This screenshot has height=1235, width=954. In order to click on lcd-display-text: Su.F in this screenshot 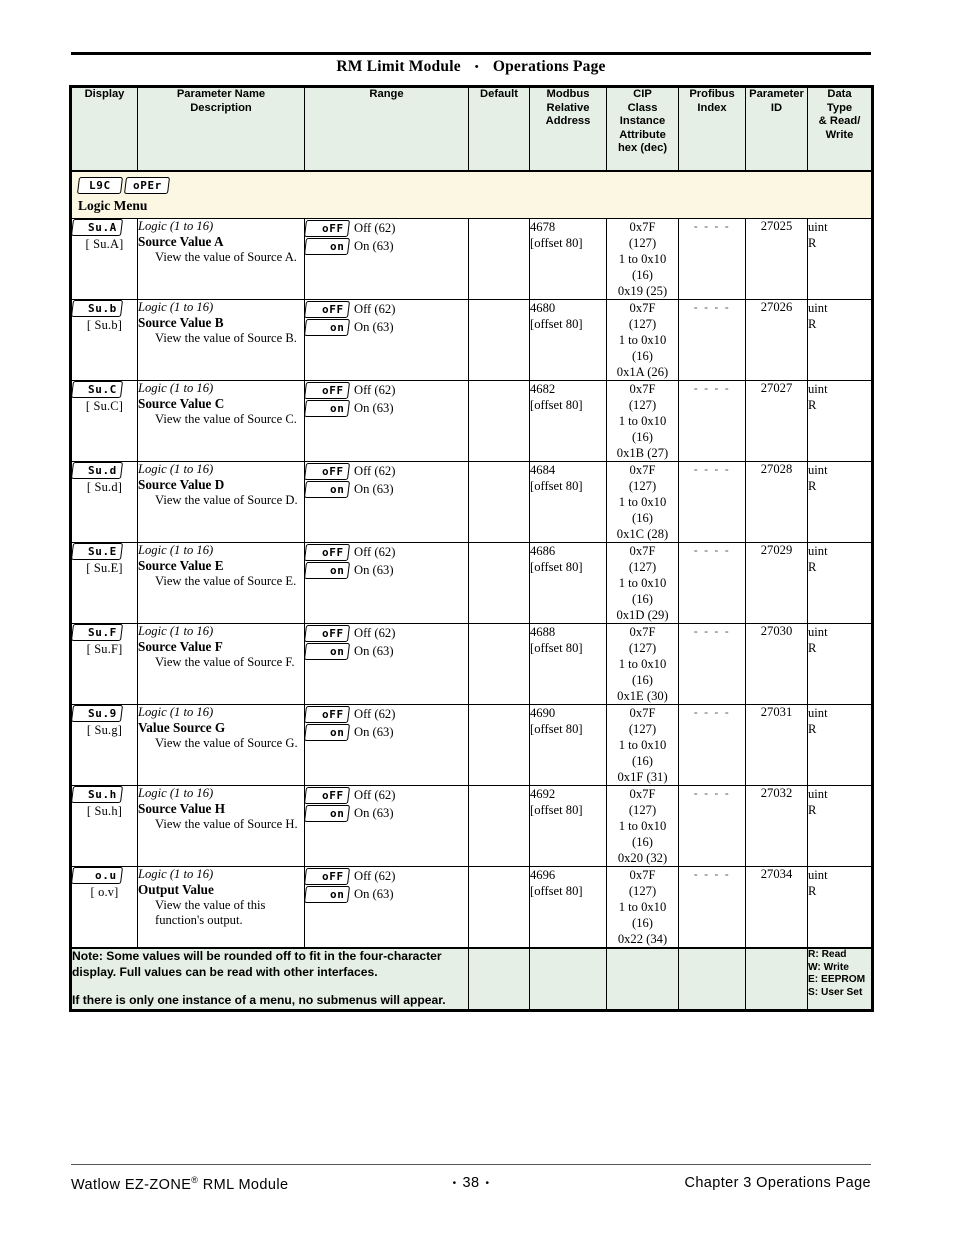, I will do `click(102, 632)`.